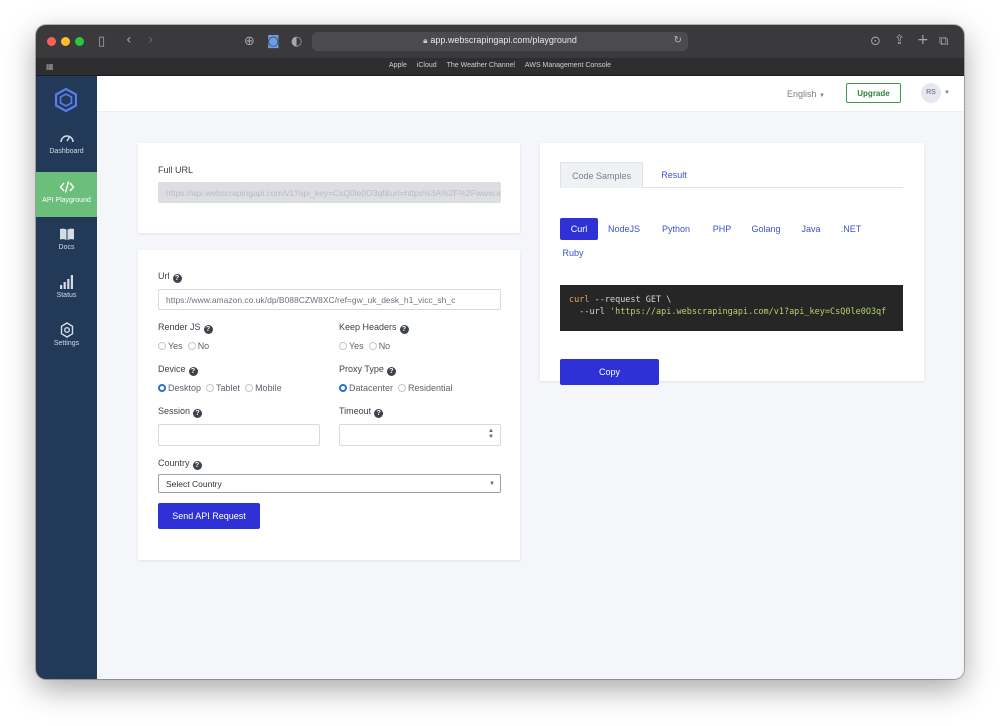  I want to click on keep-headers-no-radio: No, so click(379, 346).